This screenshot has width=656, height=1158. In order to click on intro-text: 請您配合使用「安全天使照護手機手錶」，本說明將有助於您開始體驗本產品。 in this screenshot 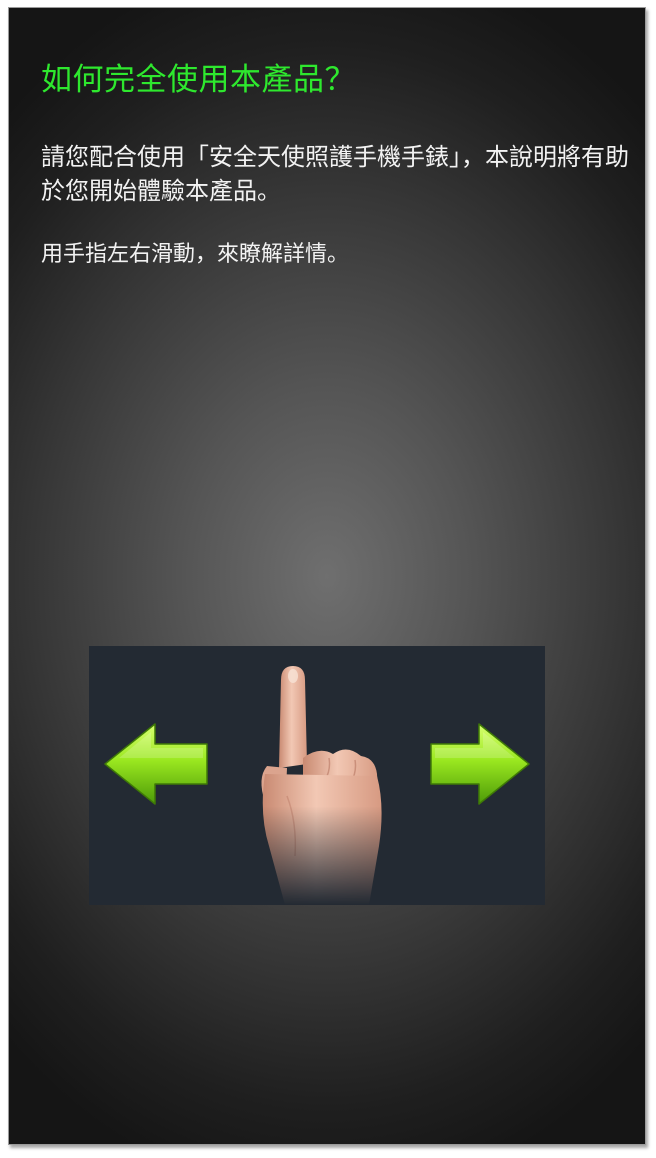, I will do `click(335, 174)`.